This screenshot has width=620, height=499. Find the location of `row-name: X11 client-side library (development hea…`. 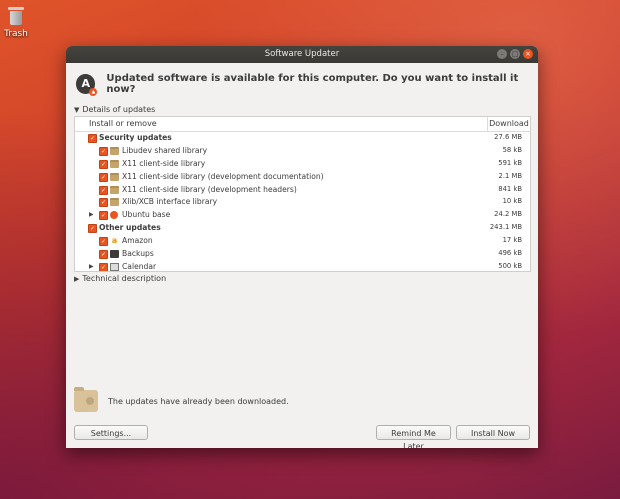

row-name: X11 client-side library (development hea… is located at coordinates (209, 189).